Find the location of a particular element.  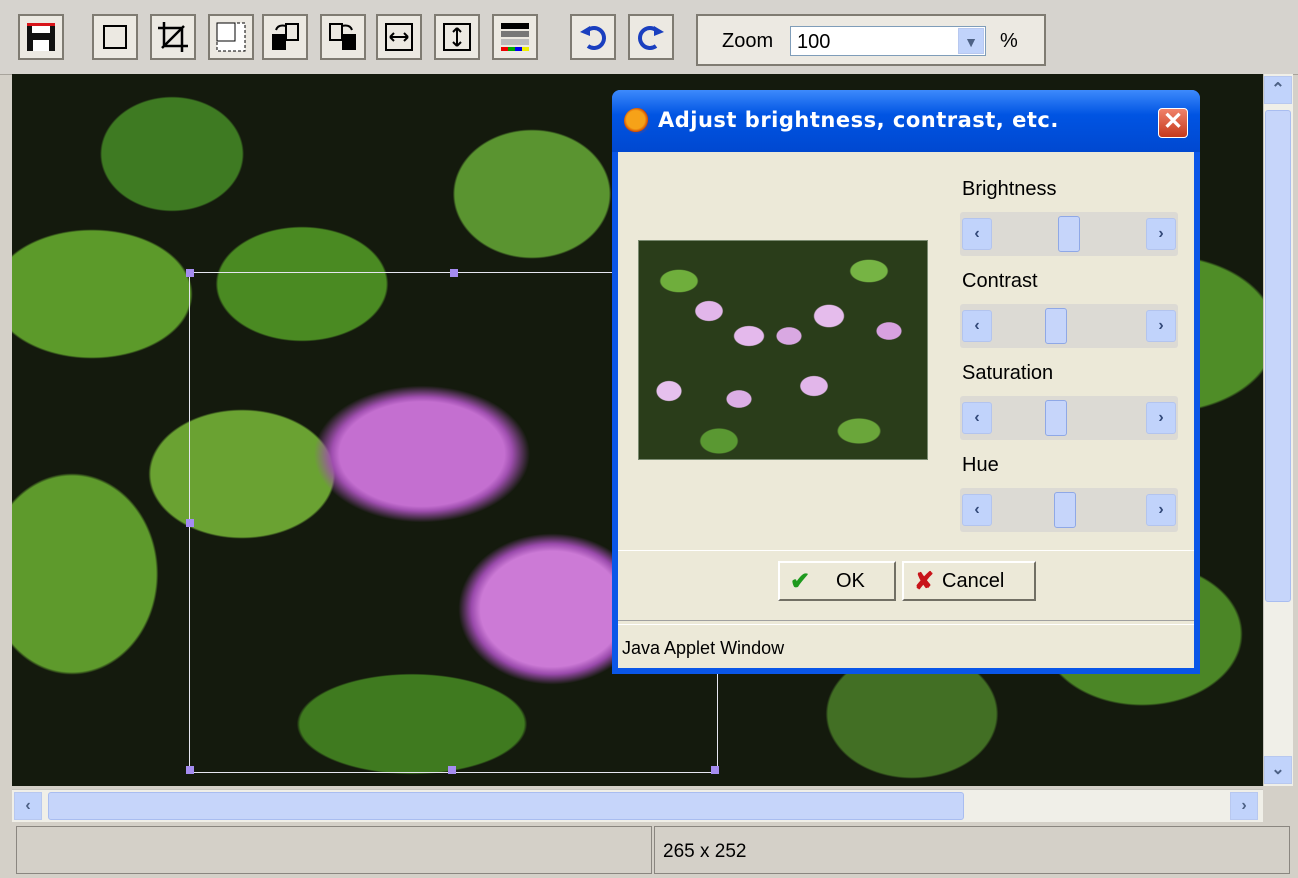

rotate-left-icon is located at coordinates (285, 36).